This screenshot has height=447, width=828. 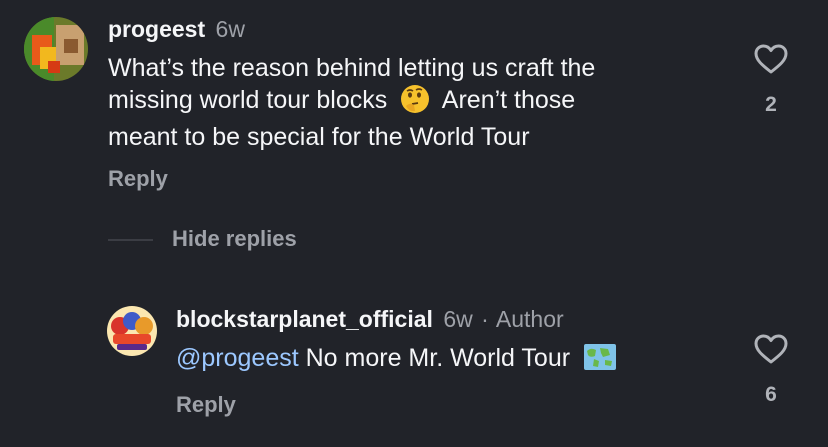 I want to click on hide-replies-button: Hide replies, so click(x=234, y=239).